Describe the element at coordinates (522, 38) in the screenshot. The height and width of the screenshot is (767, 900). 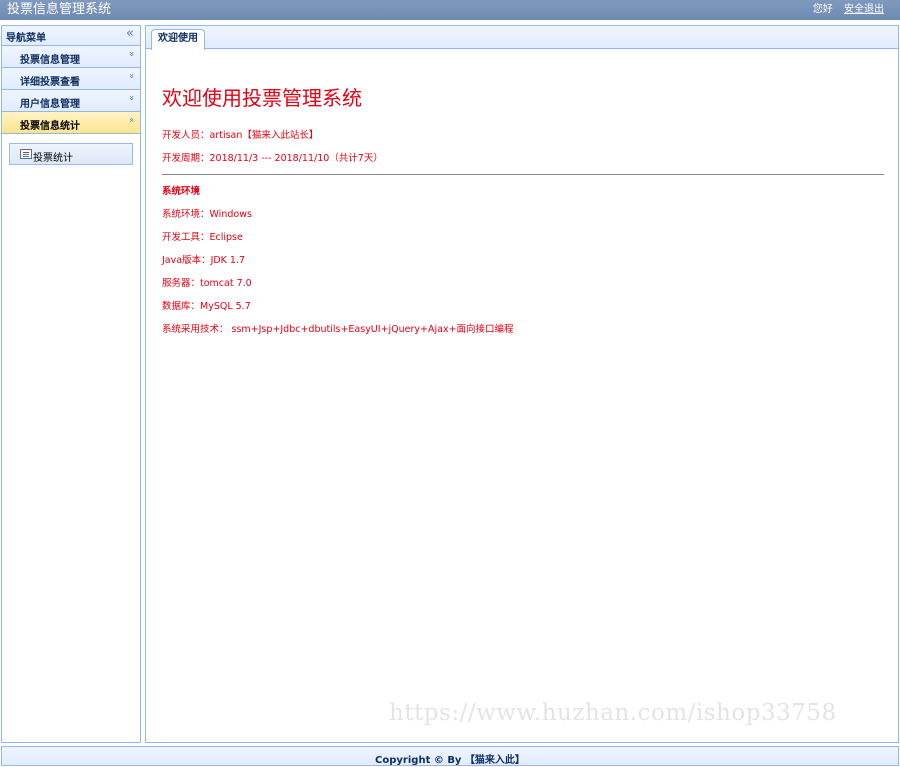
I see `tab-bar: 欢迎使用` at that location.